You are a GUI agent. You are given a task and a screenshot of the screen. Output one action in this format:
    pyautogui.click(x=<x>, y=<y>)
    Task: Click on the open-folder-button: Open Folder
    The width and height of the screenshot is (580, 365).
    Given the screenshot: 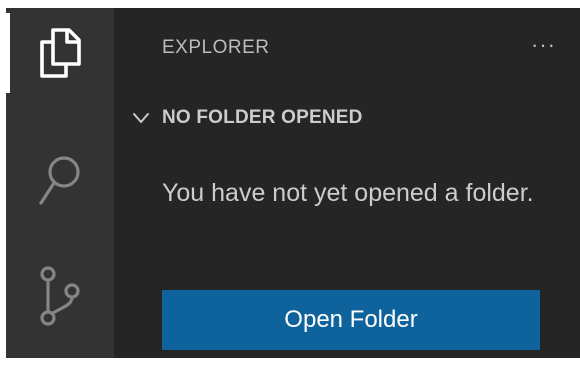 What is the action you would take?
    pyautogui.click(x=351, y=320)
    